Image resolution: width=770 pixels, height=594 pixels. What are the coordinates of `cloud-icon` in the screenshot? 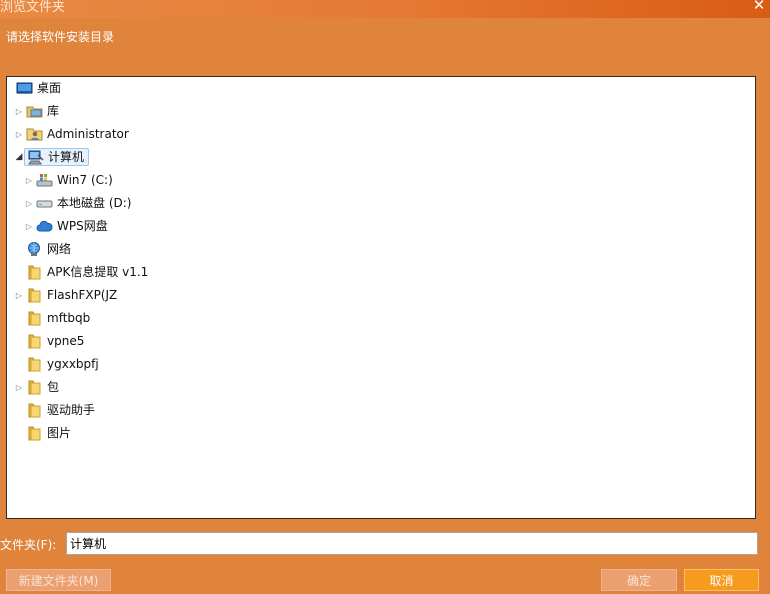 It's located at (44, 226).